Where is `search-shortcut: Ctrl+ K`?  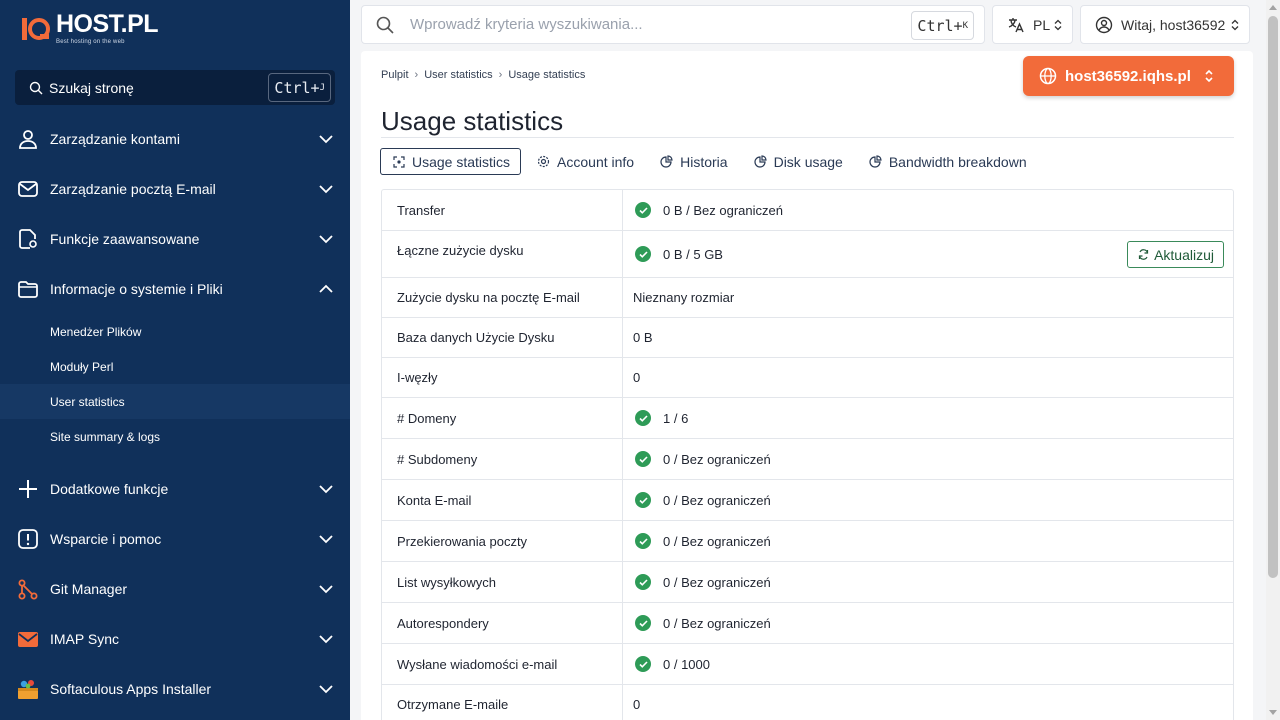
search-shortcut: Ctrl+ K is located at coordinates (942, 25).